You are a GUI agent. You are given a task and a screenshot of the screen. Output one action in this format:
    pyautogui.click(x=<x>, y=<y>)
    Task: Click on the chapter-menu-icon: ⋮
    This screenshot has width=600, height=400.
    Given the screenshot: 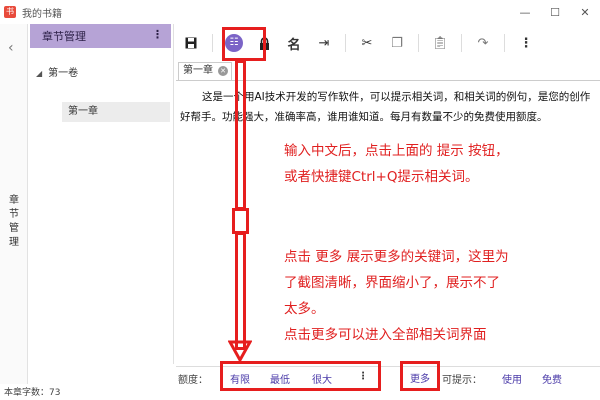 What is the action you would take?
    pyautogui.click(x=157, y=34)
    